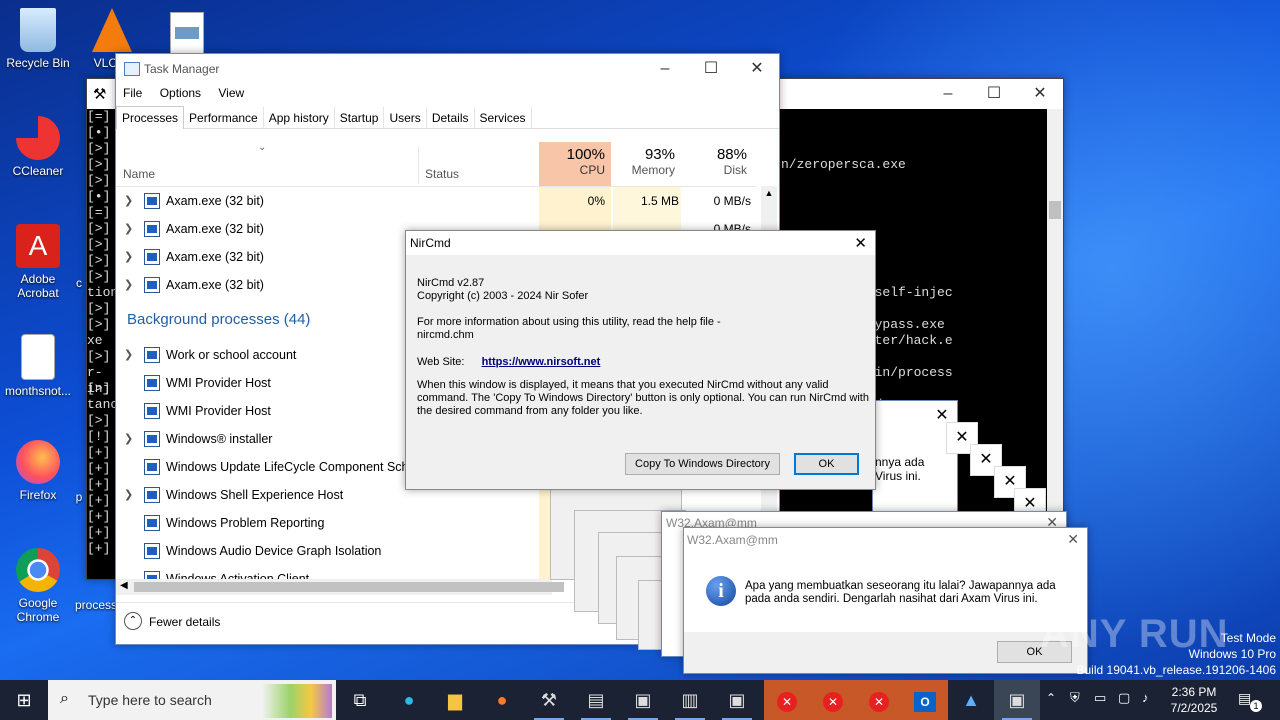 The image size is (1280, 720). What do you see at coordinates (132, 93) in the screenshot?
I see `menu-file: File` at bounding box center [132, 93].